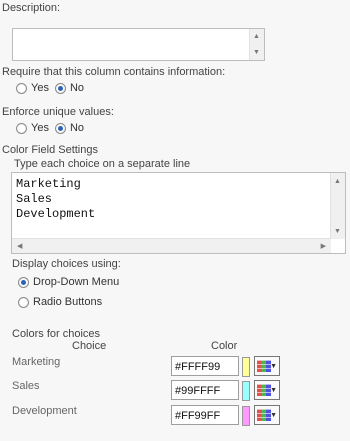 Image resolution: width=350 pixels, height=441 pixels. I want to click on choice-line: Sales, so click(34, 199).